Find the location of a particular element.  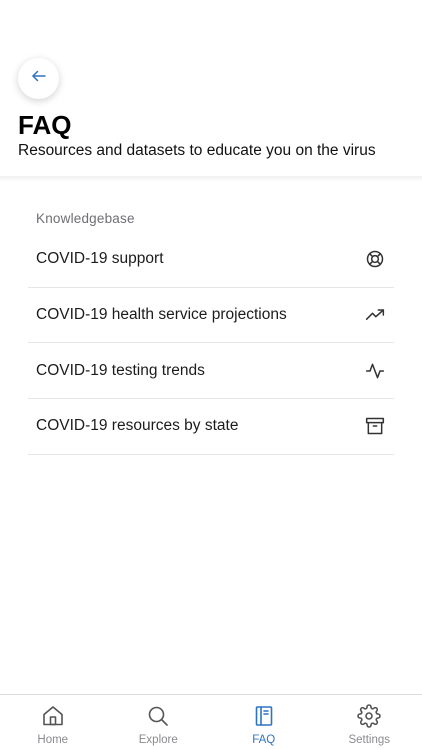

tab-faq: FAQ is located at coordinates (264, 722).